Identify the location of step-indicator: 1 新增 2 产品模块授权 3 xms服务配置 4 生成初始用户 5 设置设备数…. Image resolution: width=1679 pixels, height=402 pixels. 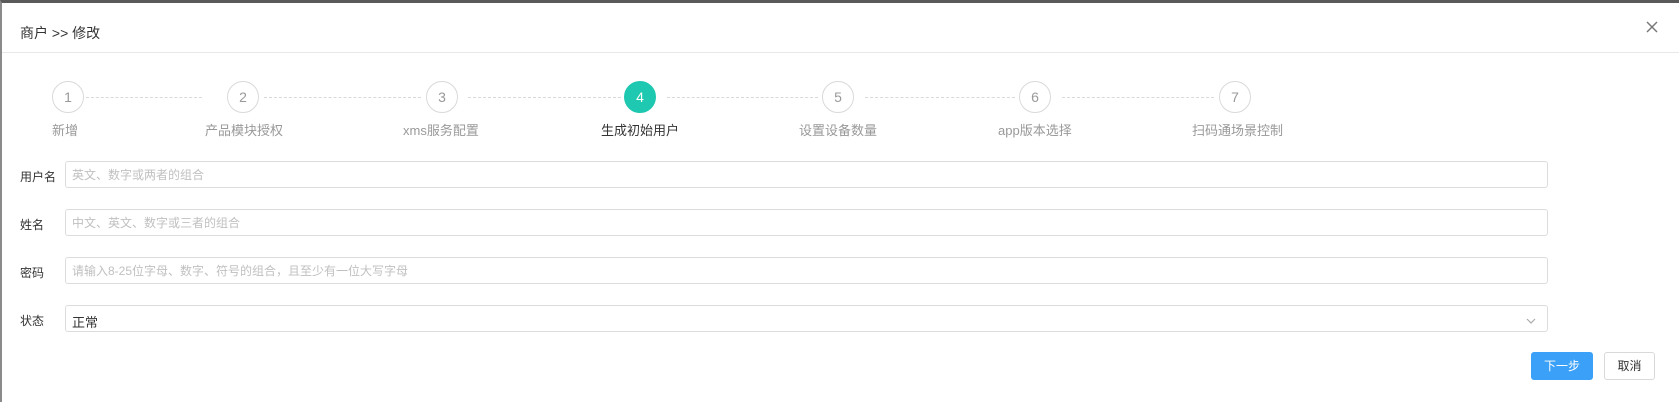
(840, 111).